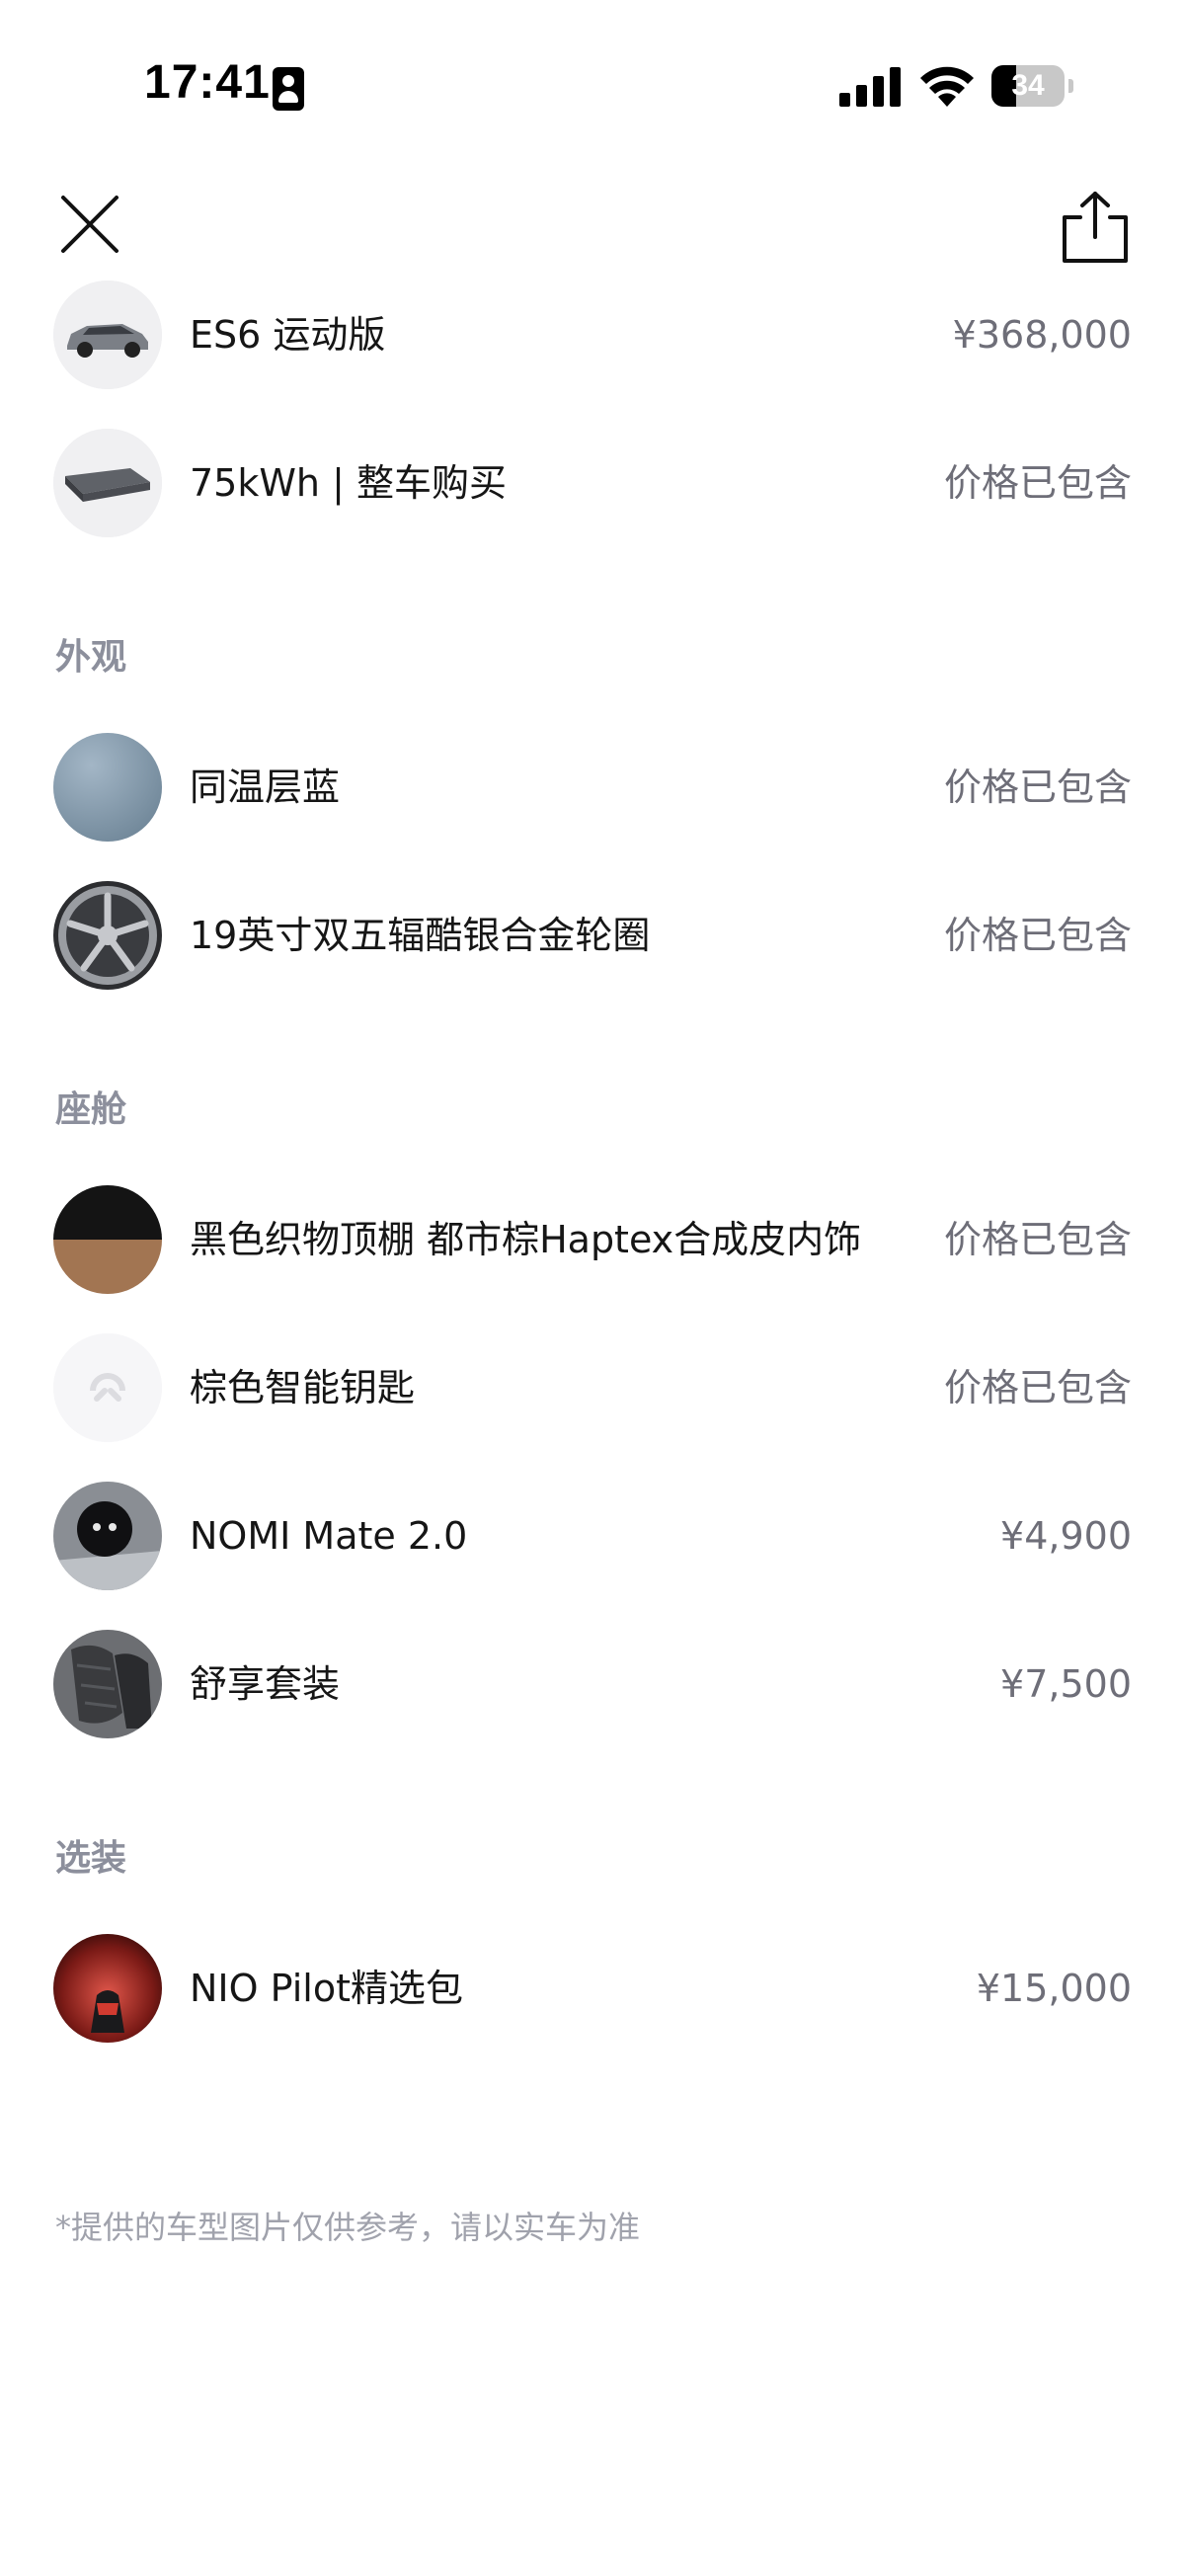 The height and width of the screenshot is (2576, 1185). I want to click on item-label: 19英寸双五辐酷银合金轮圈, so click(421, 935).